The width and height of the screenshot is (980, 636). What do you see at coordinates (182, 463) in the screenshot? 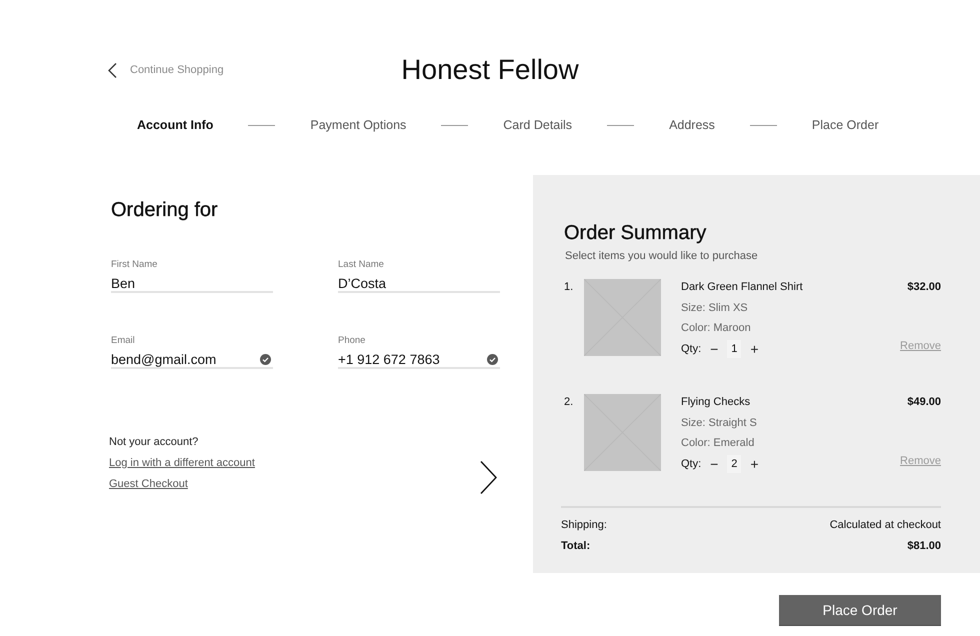
I see `account-link: Log in with a different account` at bounding box center [182, 463].